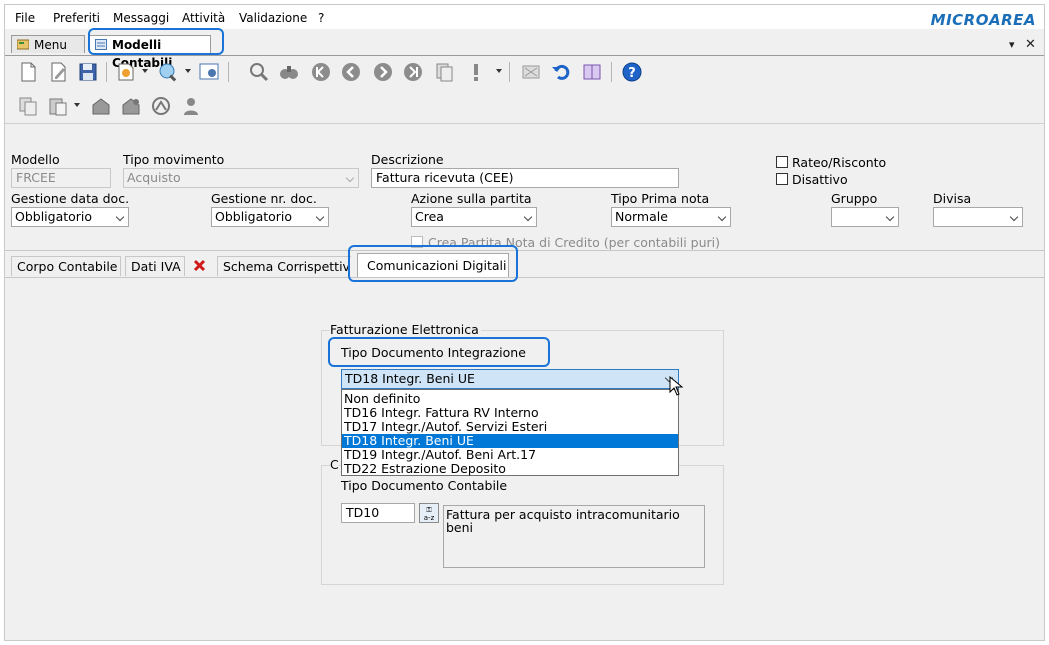  Describe the element at coordinates (865, 217) in the screenshot. I see `gruppo-select` at that location.